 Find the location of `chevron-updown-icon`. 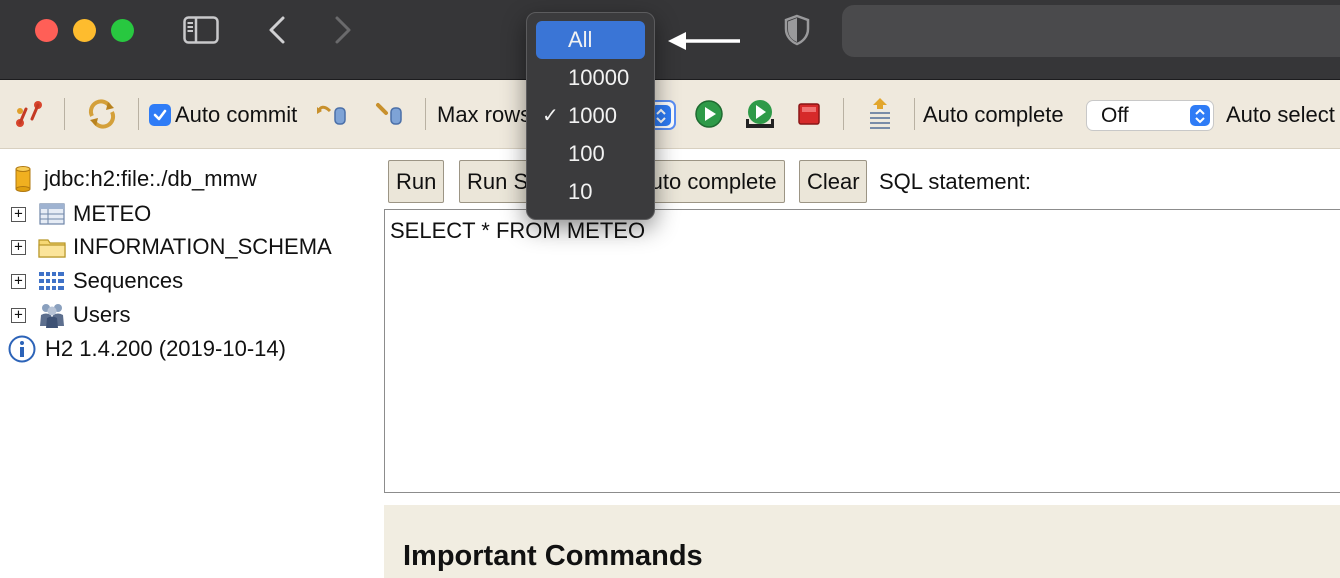

chevron-updown-icon is located at coordinates (1200, 115).